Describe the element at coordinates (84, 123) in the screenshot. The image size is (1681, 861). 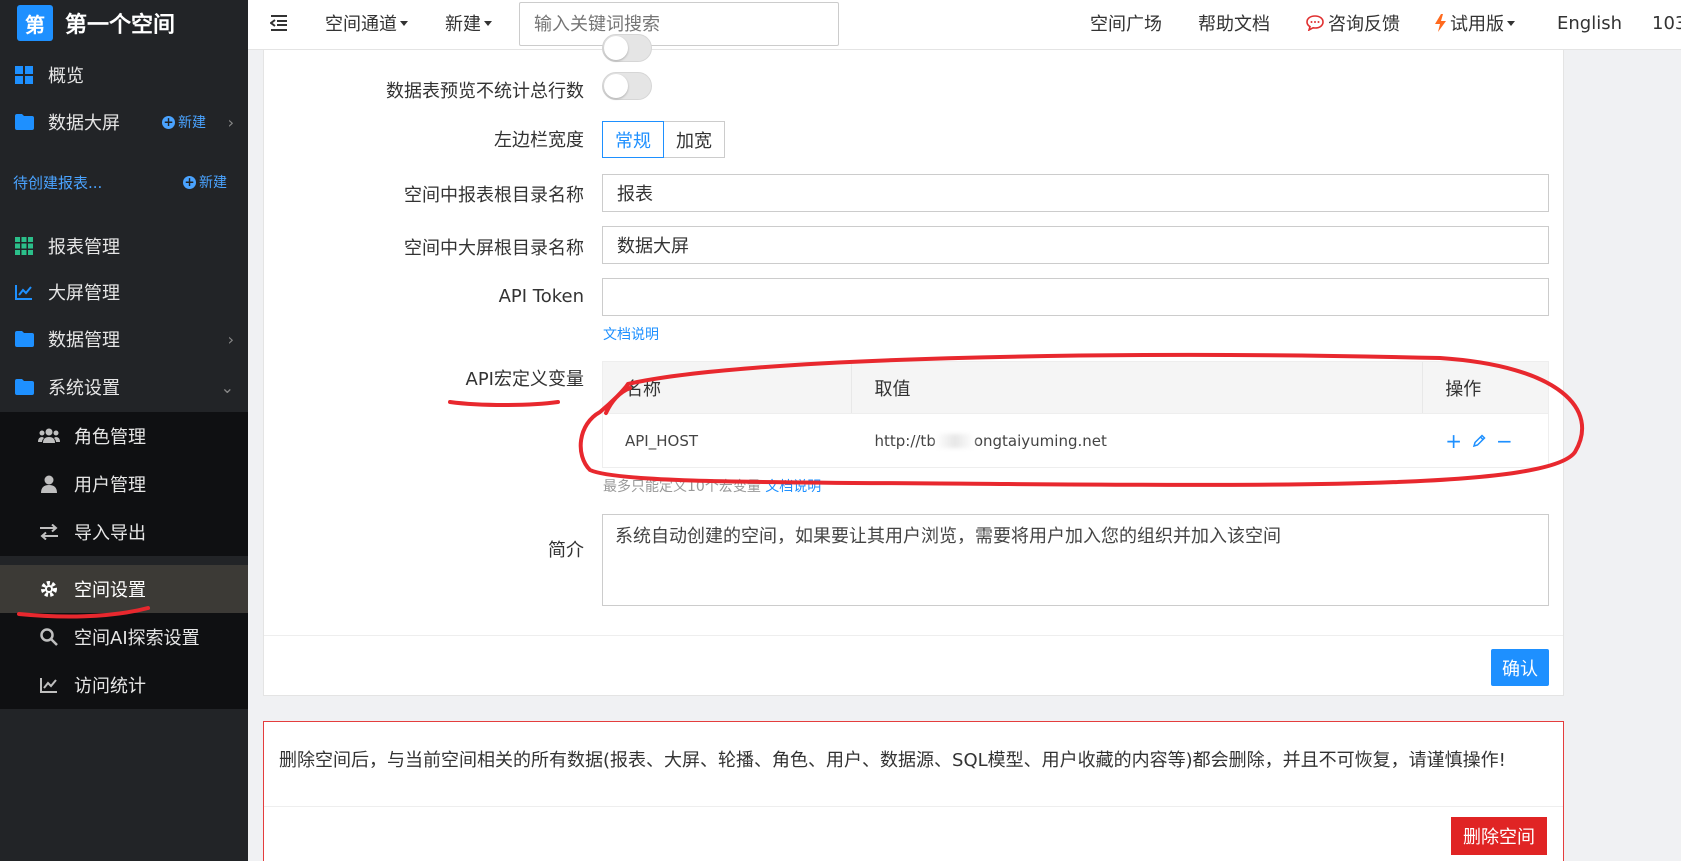
I see `sidebar-item-label: 数据大屏` at that location.